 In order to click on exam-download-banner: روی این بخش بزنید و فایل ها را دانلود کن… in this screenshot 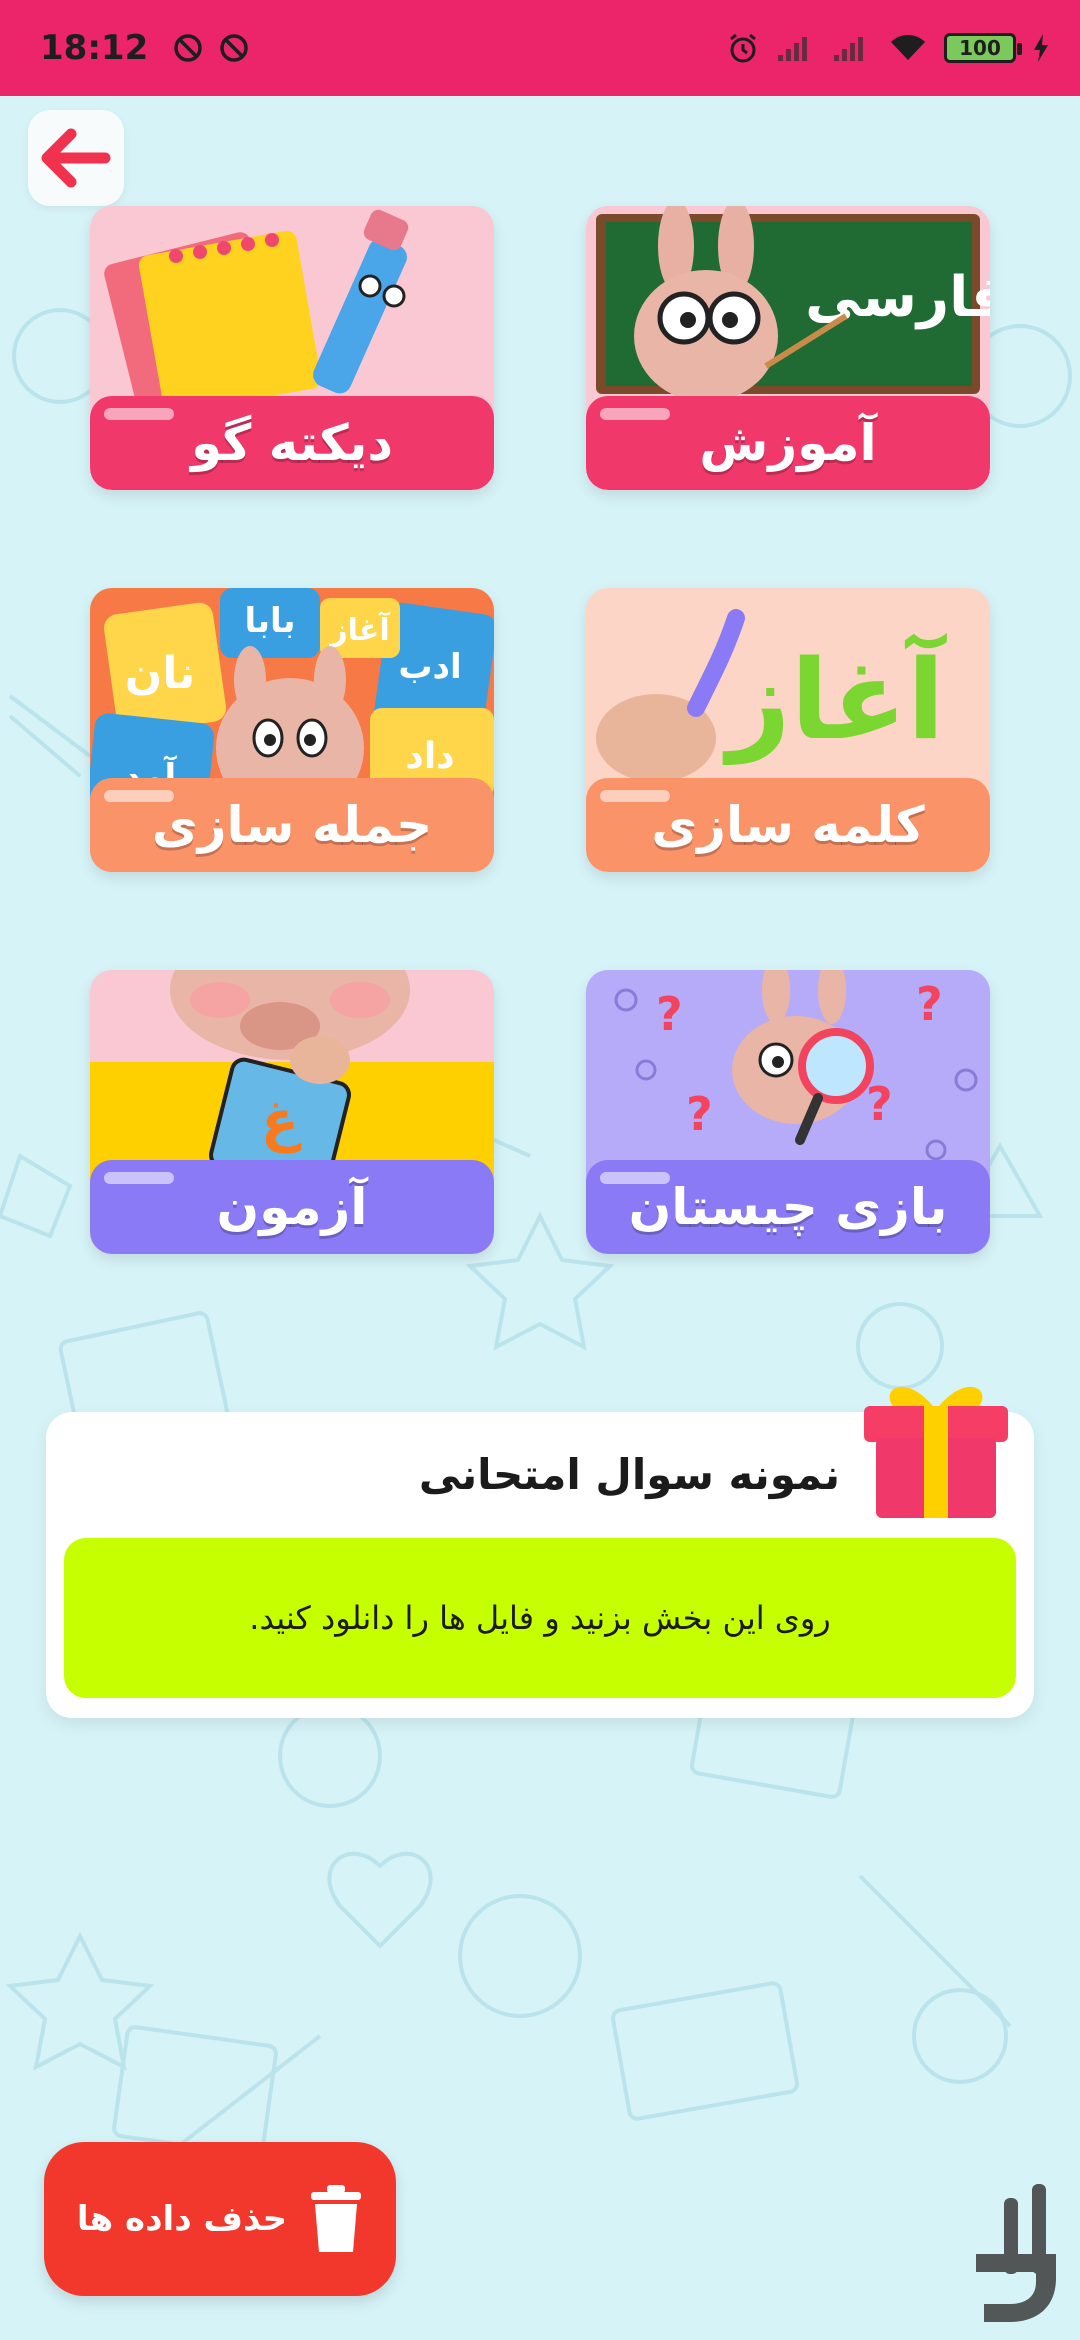, I will do `click(540, 1618)`.